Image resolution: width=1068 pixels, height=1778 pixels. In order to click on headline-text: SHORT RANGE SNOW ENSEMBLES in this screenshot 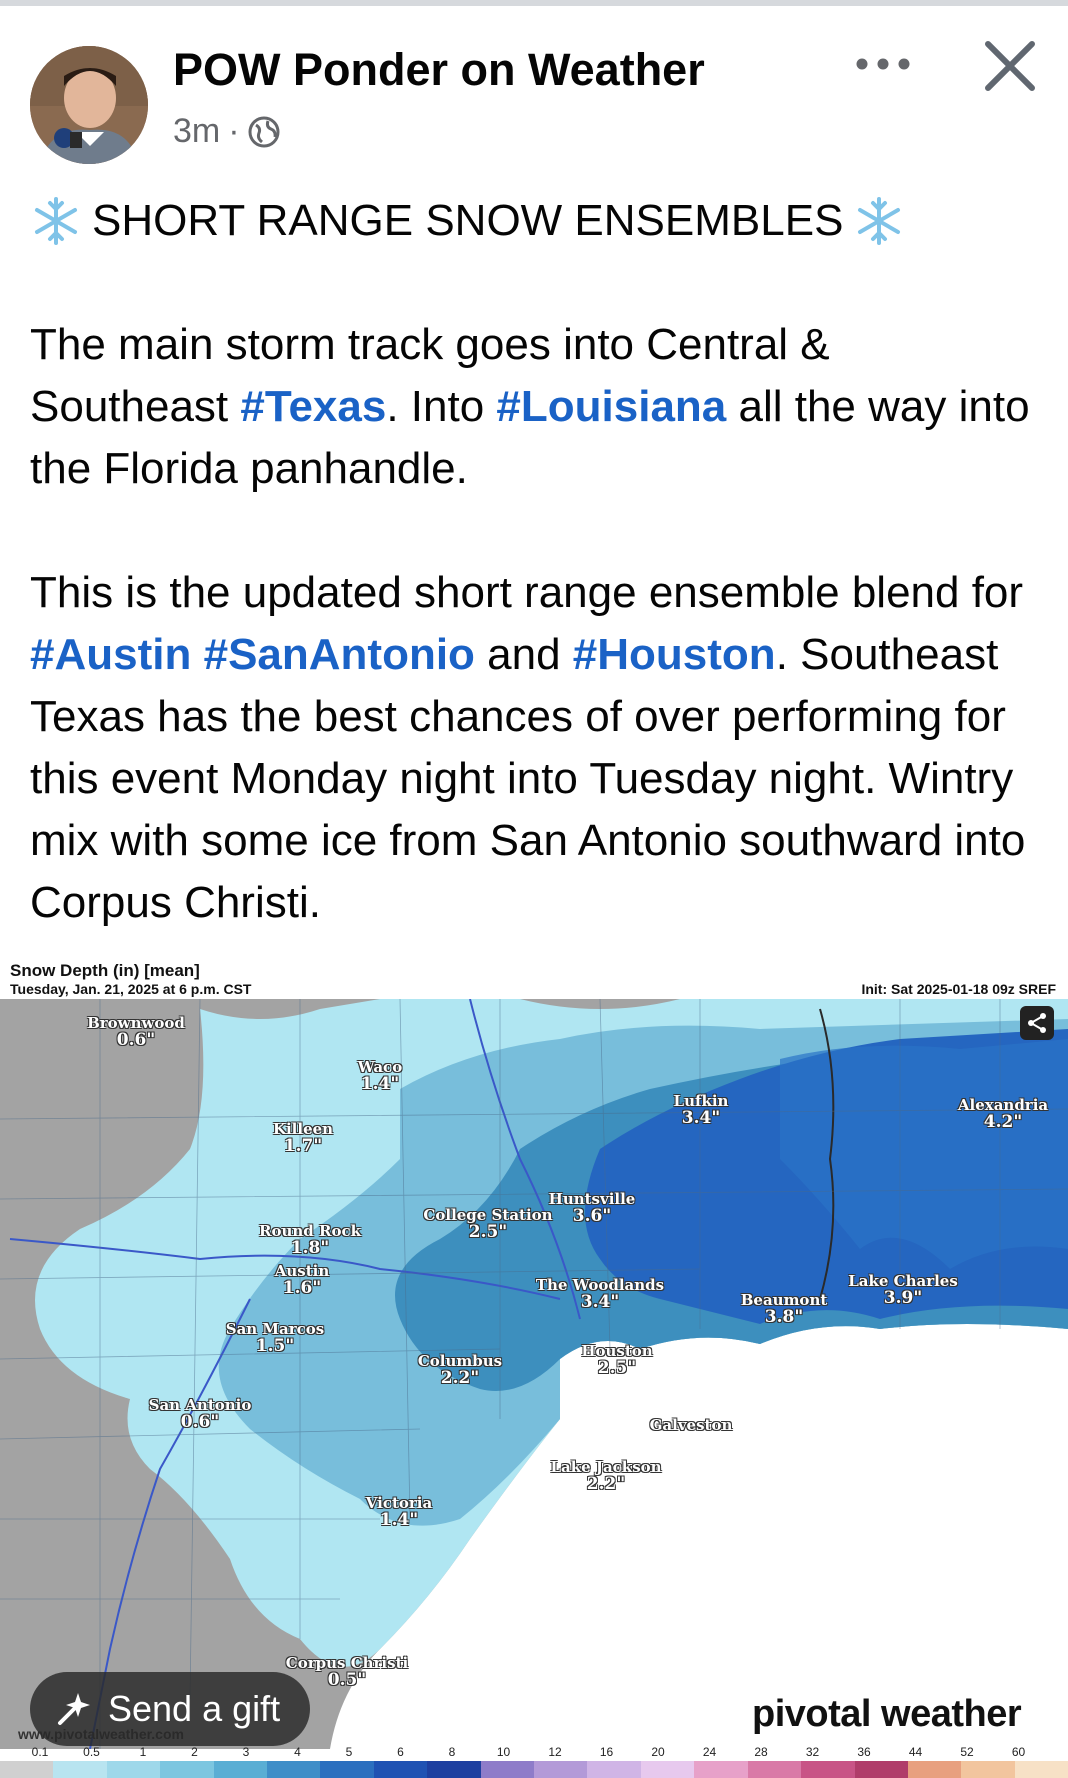, I will do `click(468, 220)`.